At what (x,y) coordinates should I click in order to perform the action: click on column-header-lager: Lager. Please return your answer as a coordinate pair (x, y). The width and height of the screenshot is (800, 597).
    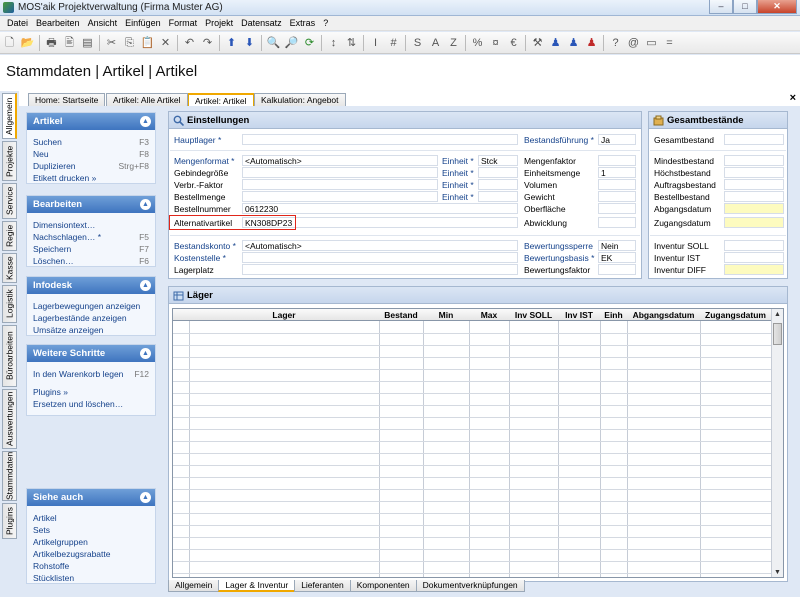
    Looking at the image, I should click on (284, 315).